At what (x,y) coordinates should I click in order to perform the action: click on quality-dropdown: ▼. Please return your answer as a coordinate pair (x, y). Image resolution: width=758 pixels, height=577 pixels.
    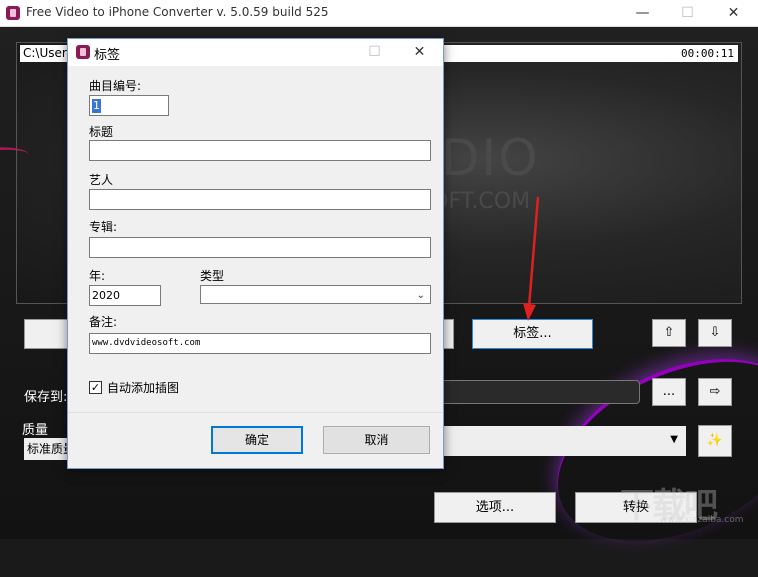
    Looking at the image, I should click on (565, 441).